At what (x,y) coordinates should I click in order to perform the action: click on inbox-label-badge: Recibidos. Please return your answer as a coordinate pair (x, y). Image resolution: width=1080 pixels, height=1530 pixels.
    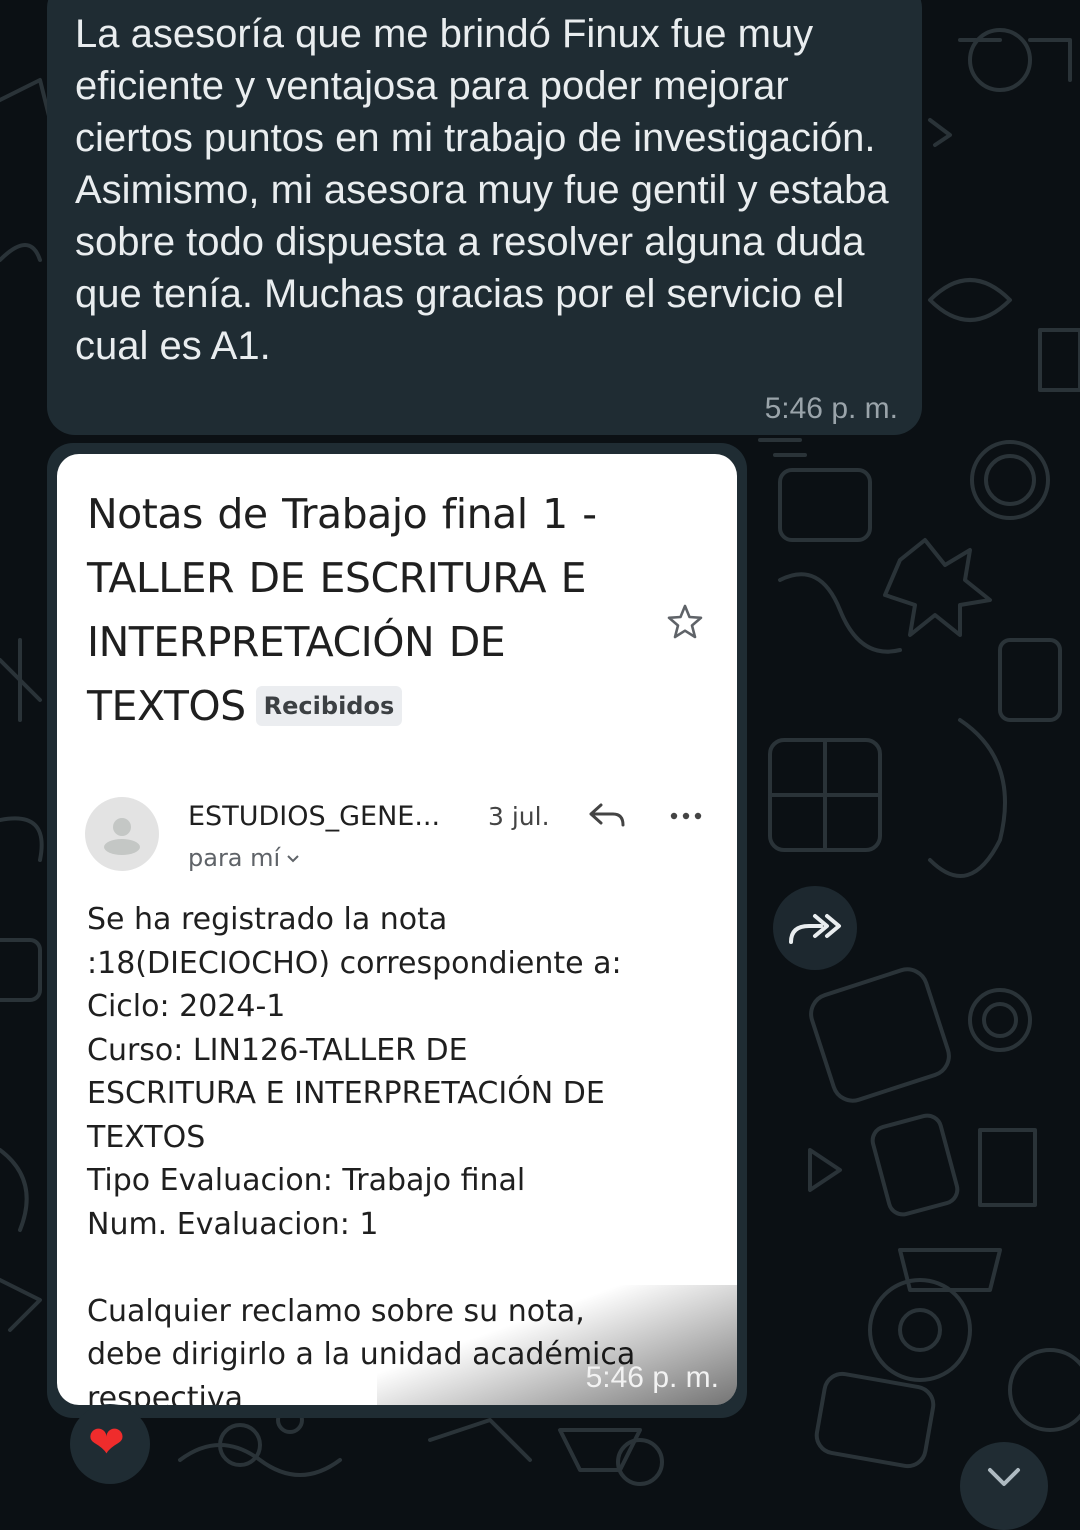
    Looking at the image, I should click on (329, 706).